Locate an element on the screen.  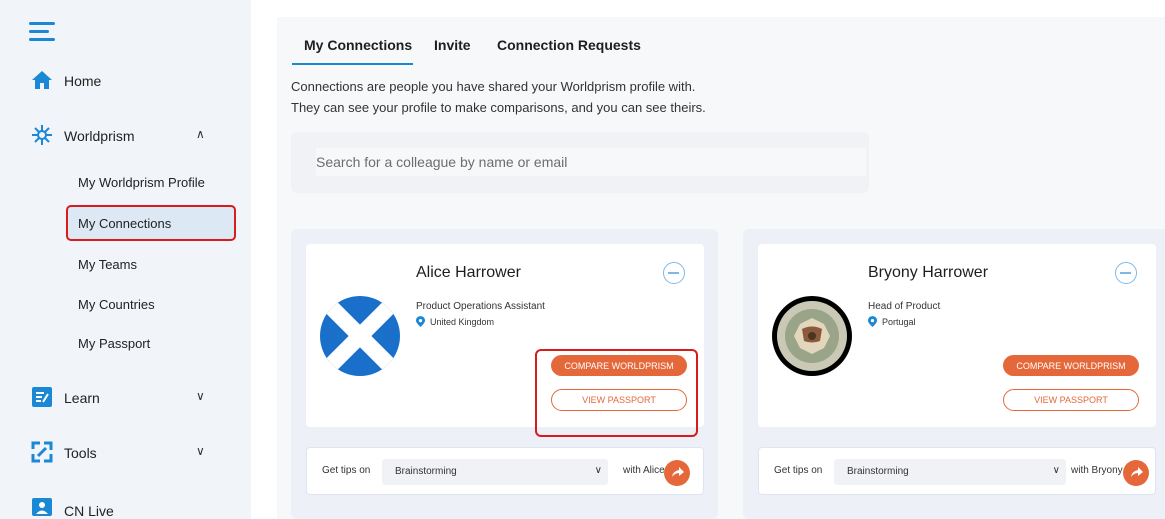
avatar-scotland-flag is located at coordinates (360, 336).